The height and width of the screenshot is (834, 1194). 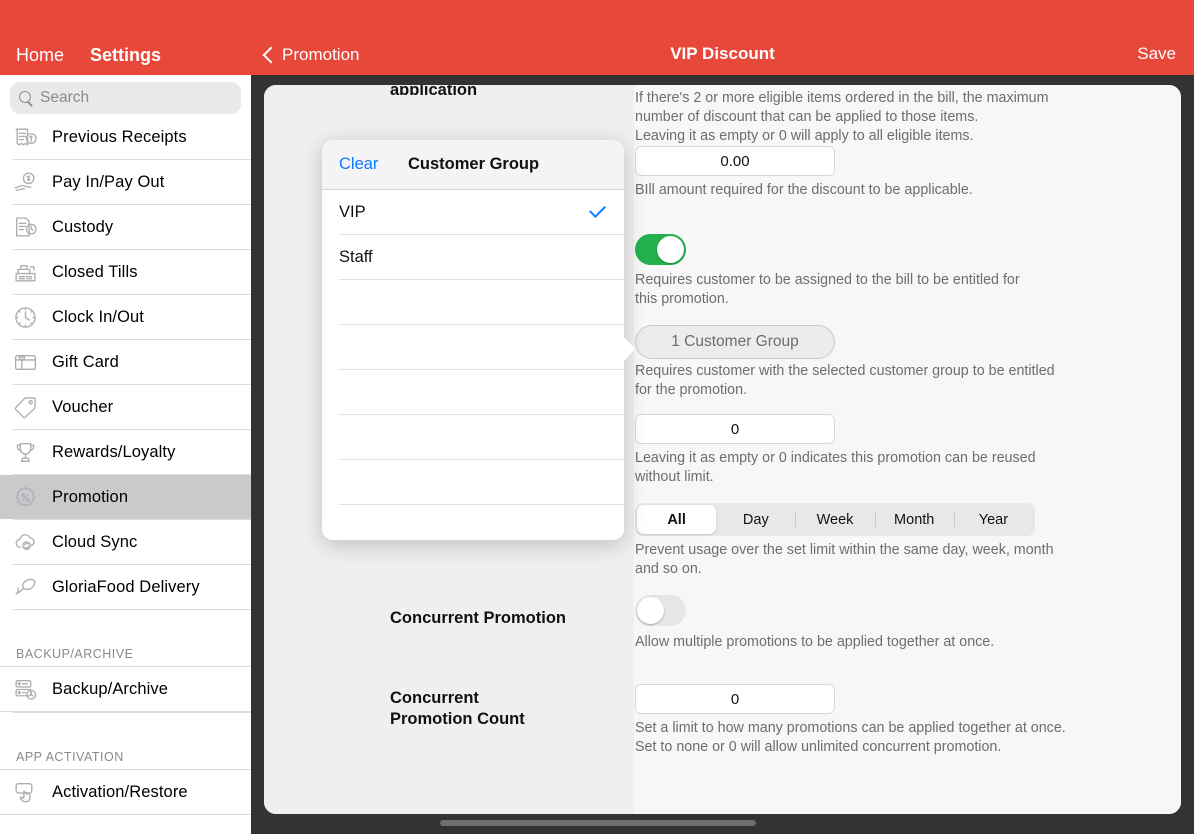 I want to click on popover-title: Customer Group, so click(x=474, y=164).